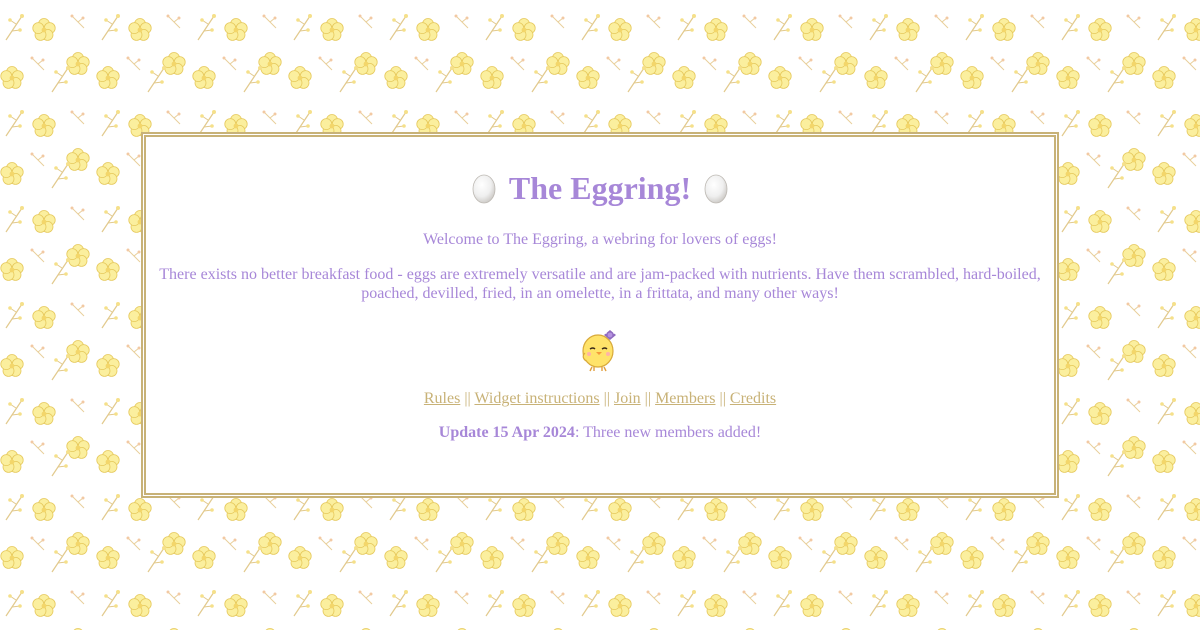 This screenshot has width=1200, height=630. I want to click on join-link: Join, so click(627, 398).